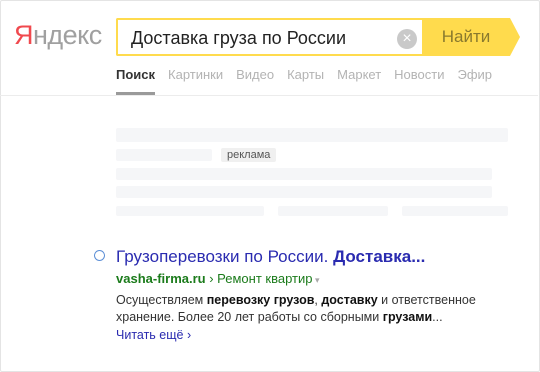 The image size is (540, 372). I want to click on search-tabs: Поиск Картинки Видео Карты Маркет Новости Эфир, so click(310, 80).